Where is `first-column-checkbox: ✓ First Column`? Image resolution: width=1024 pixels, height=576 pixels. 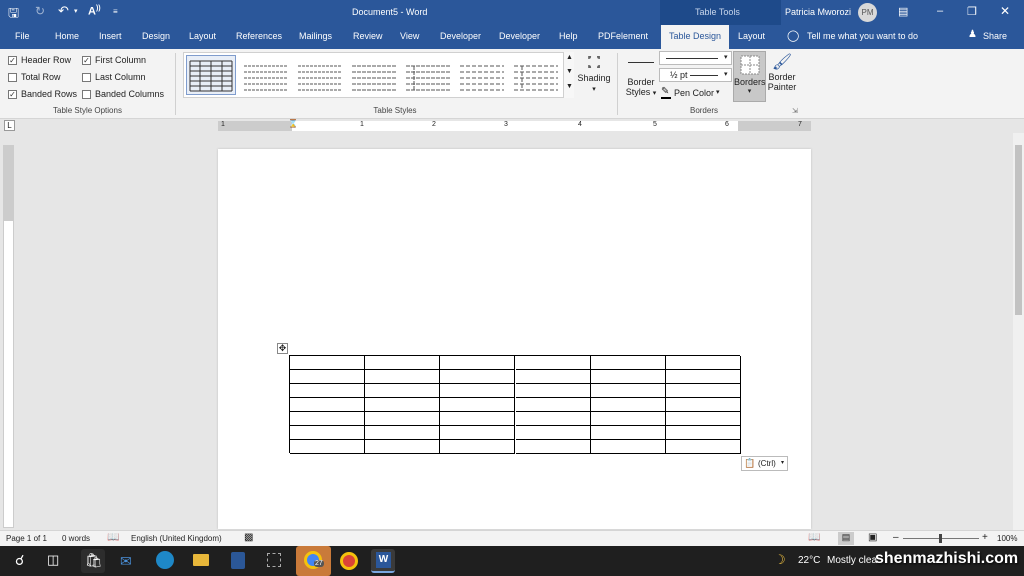 first-column-checkbox: ✓ First Column is located at coordinates (114, 60).